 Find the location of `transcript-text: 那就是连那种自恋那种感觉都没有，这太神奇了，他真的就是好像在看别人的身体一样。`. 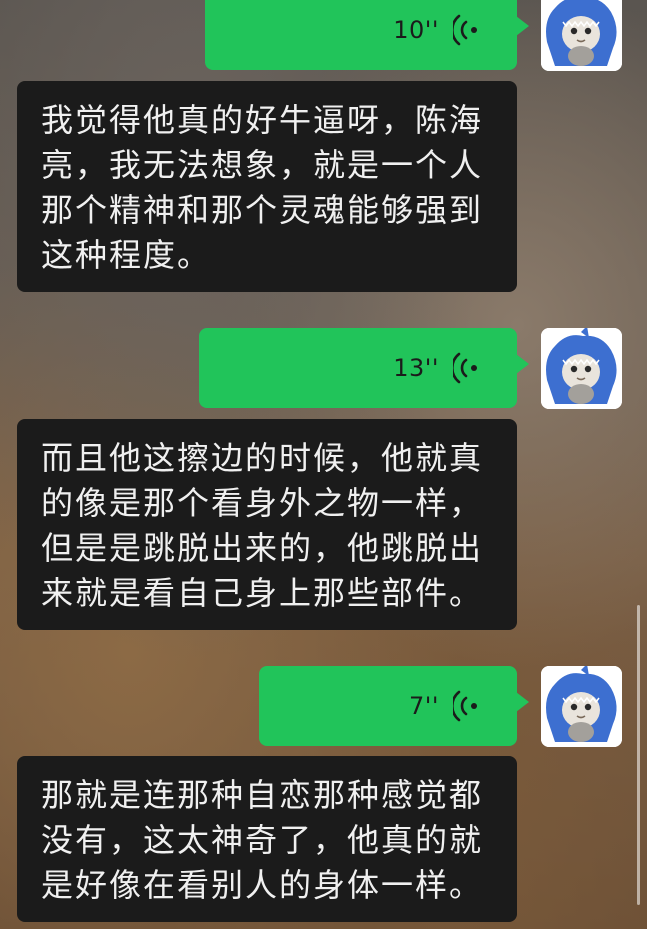

transcript-text: 那就是连那种自恋那种感觉都没有，这太神奇了，他真的就是好像在看别人的身体一样。 is located at coordinates (262, 840).